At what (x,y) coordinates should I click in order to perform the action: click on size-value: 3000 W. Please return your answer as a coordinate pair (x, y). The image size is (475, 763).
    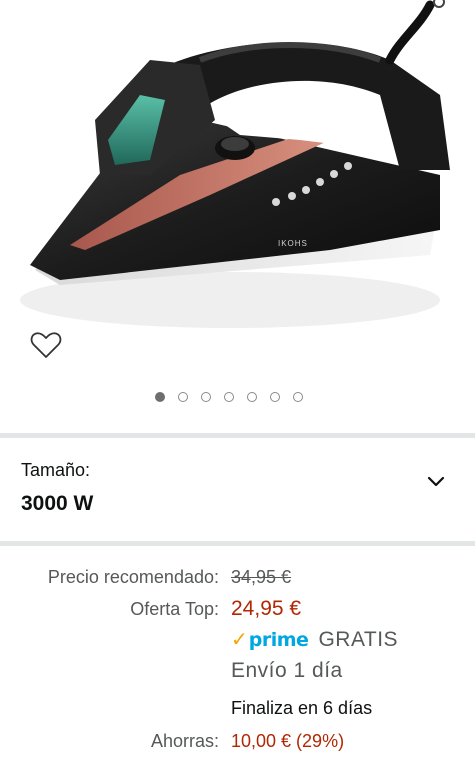
    Looking at the image, I should click on (57, 503).